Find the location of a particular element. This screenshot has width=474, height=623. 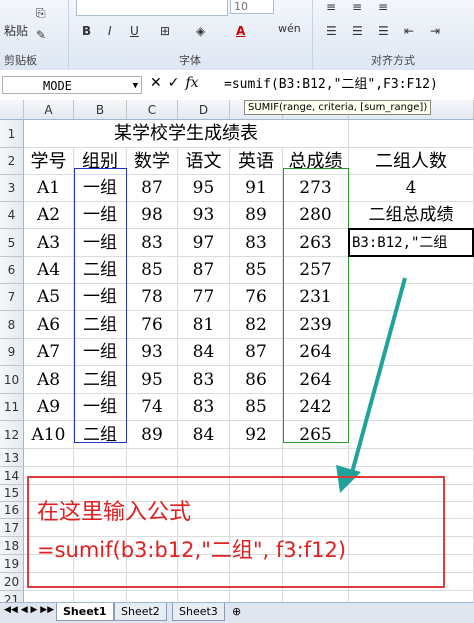

tab-sheet1: Sheet1 is located at coordinates (85, 612).